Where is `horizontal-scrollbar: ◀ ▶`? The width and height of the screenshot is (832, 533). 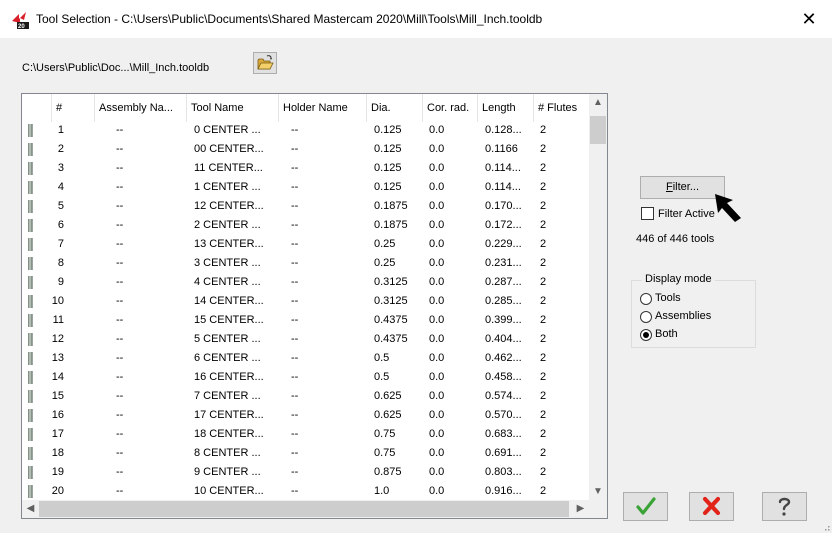 horizontal-scrollbar: ◀ ▶ is located at coordinates (305, 509).